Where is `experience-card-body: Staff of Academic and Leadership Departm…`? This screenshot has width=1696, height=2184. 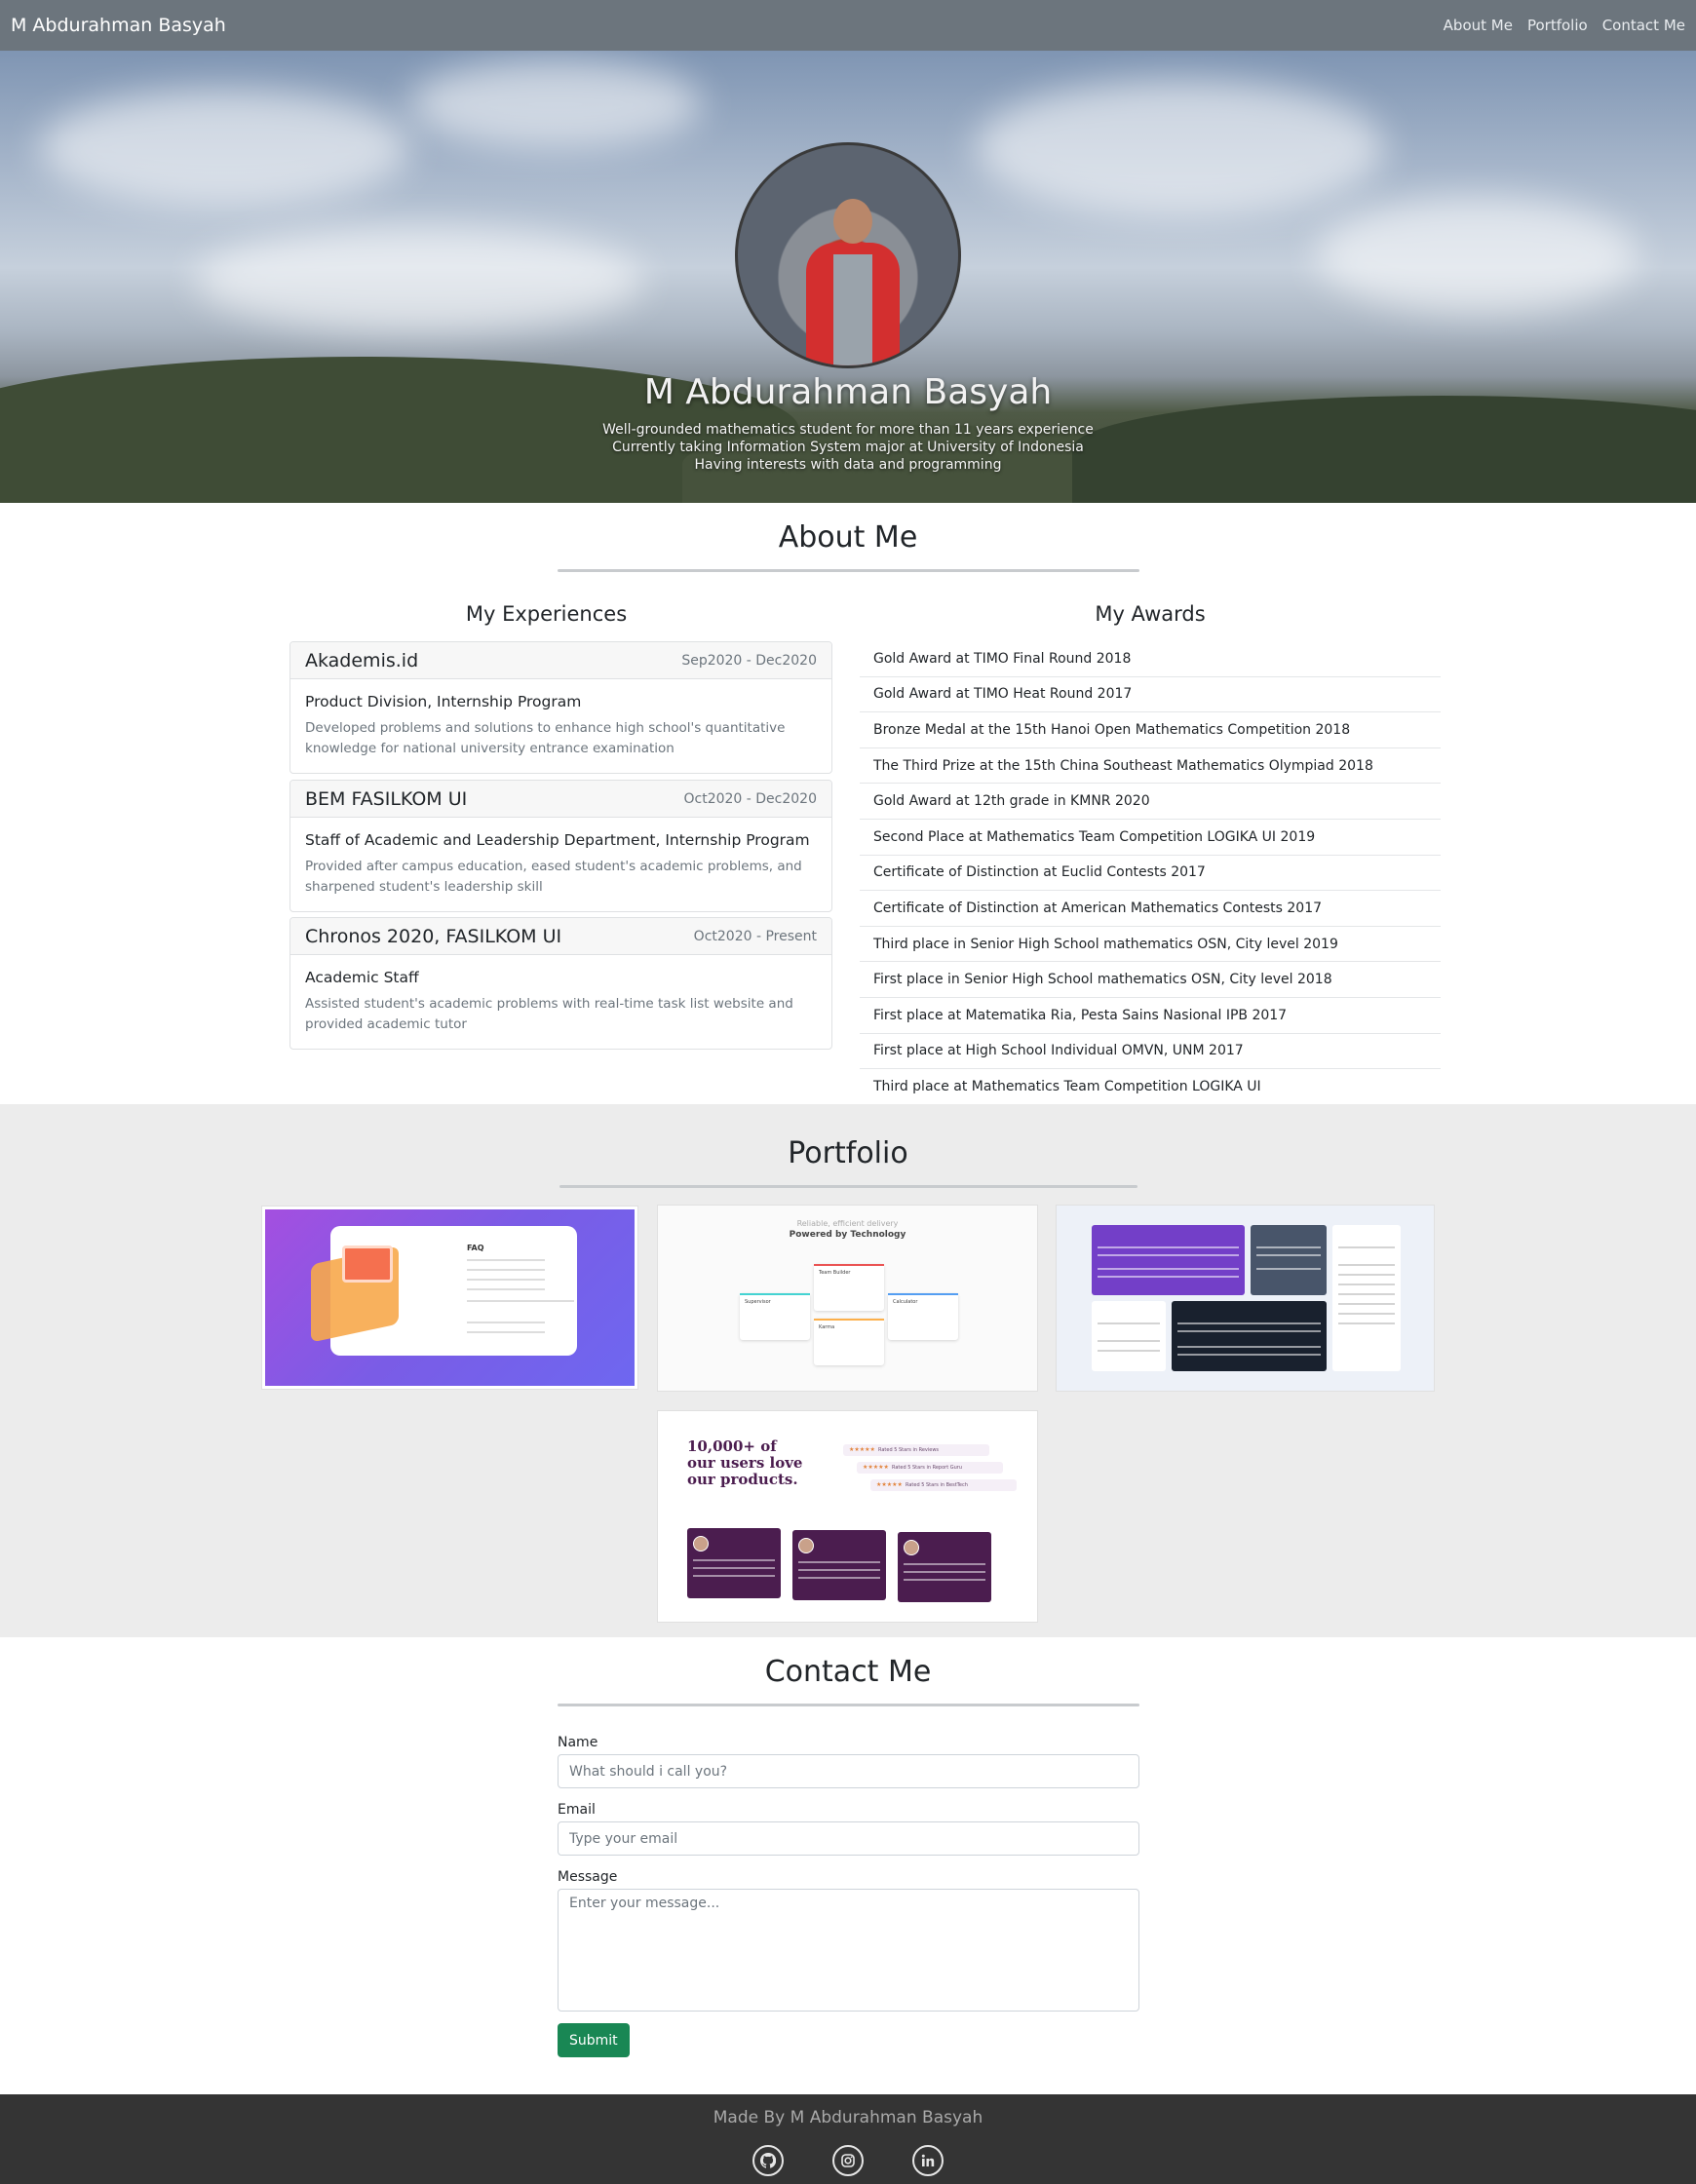 experience-card-body: Staff of Academic and Leadership Departm… is located at coordinates (560, 864).